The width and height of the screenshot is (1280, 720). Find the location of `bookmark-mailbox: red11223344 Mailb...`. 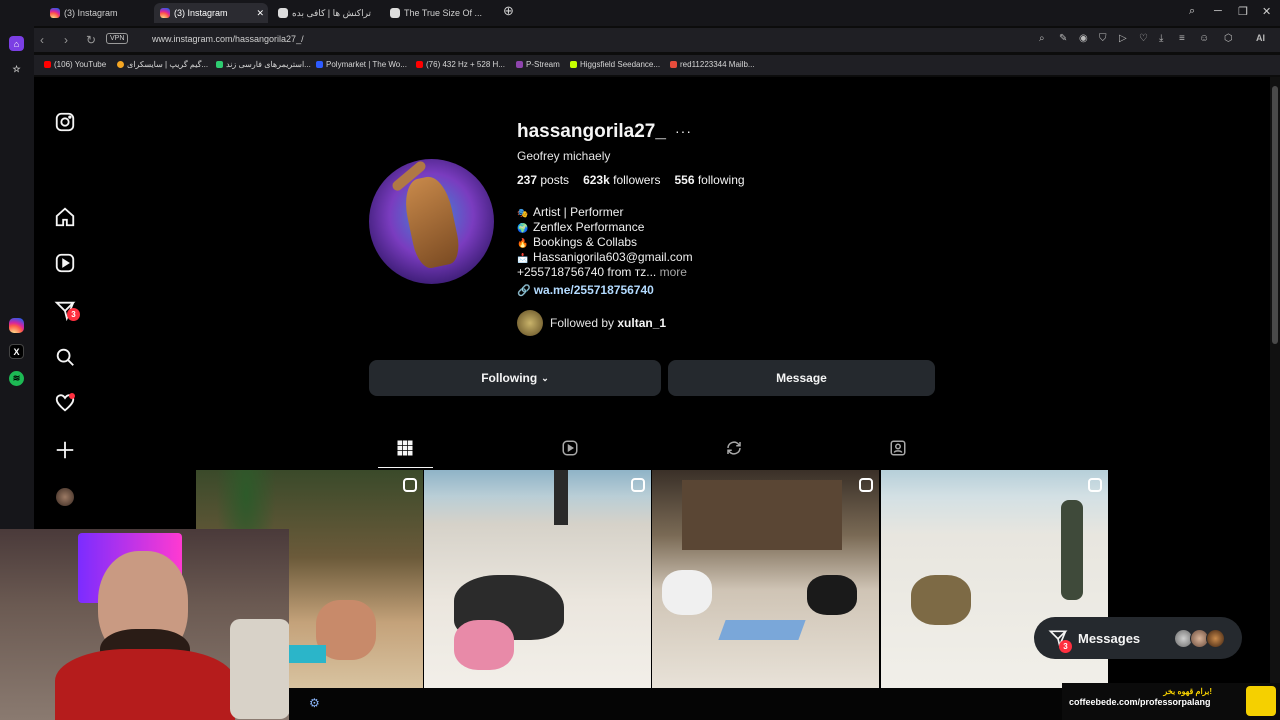

bookmark-mailbox: red11223344 Mailb... is located at coordinates (712, 64).